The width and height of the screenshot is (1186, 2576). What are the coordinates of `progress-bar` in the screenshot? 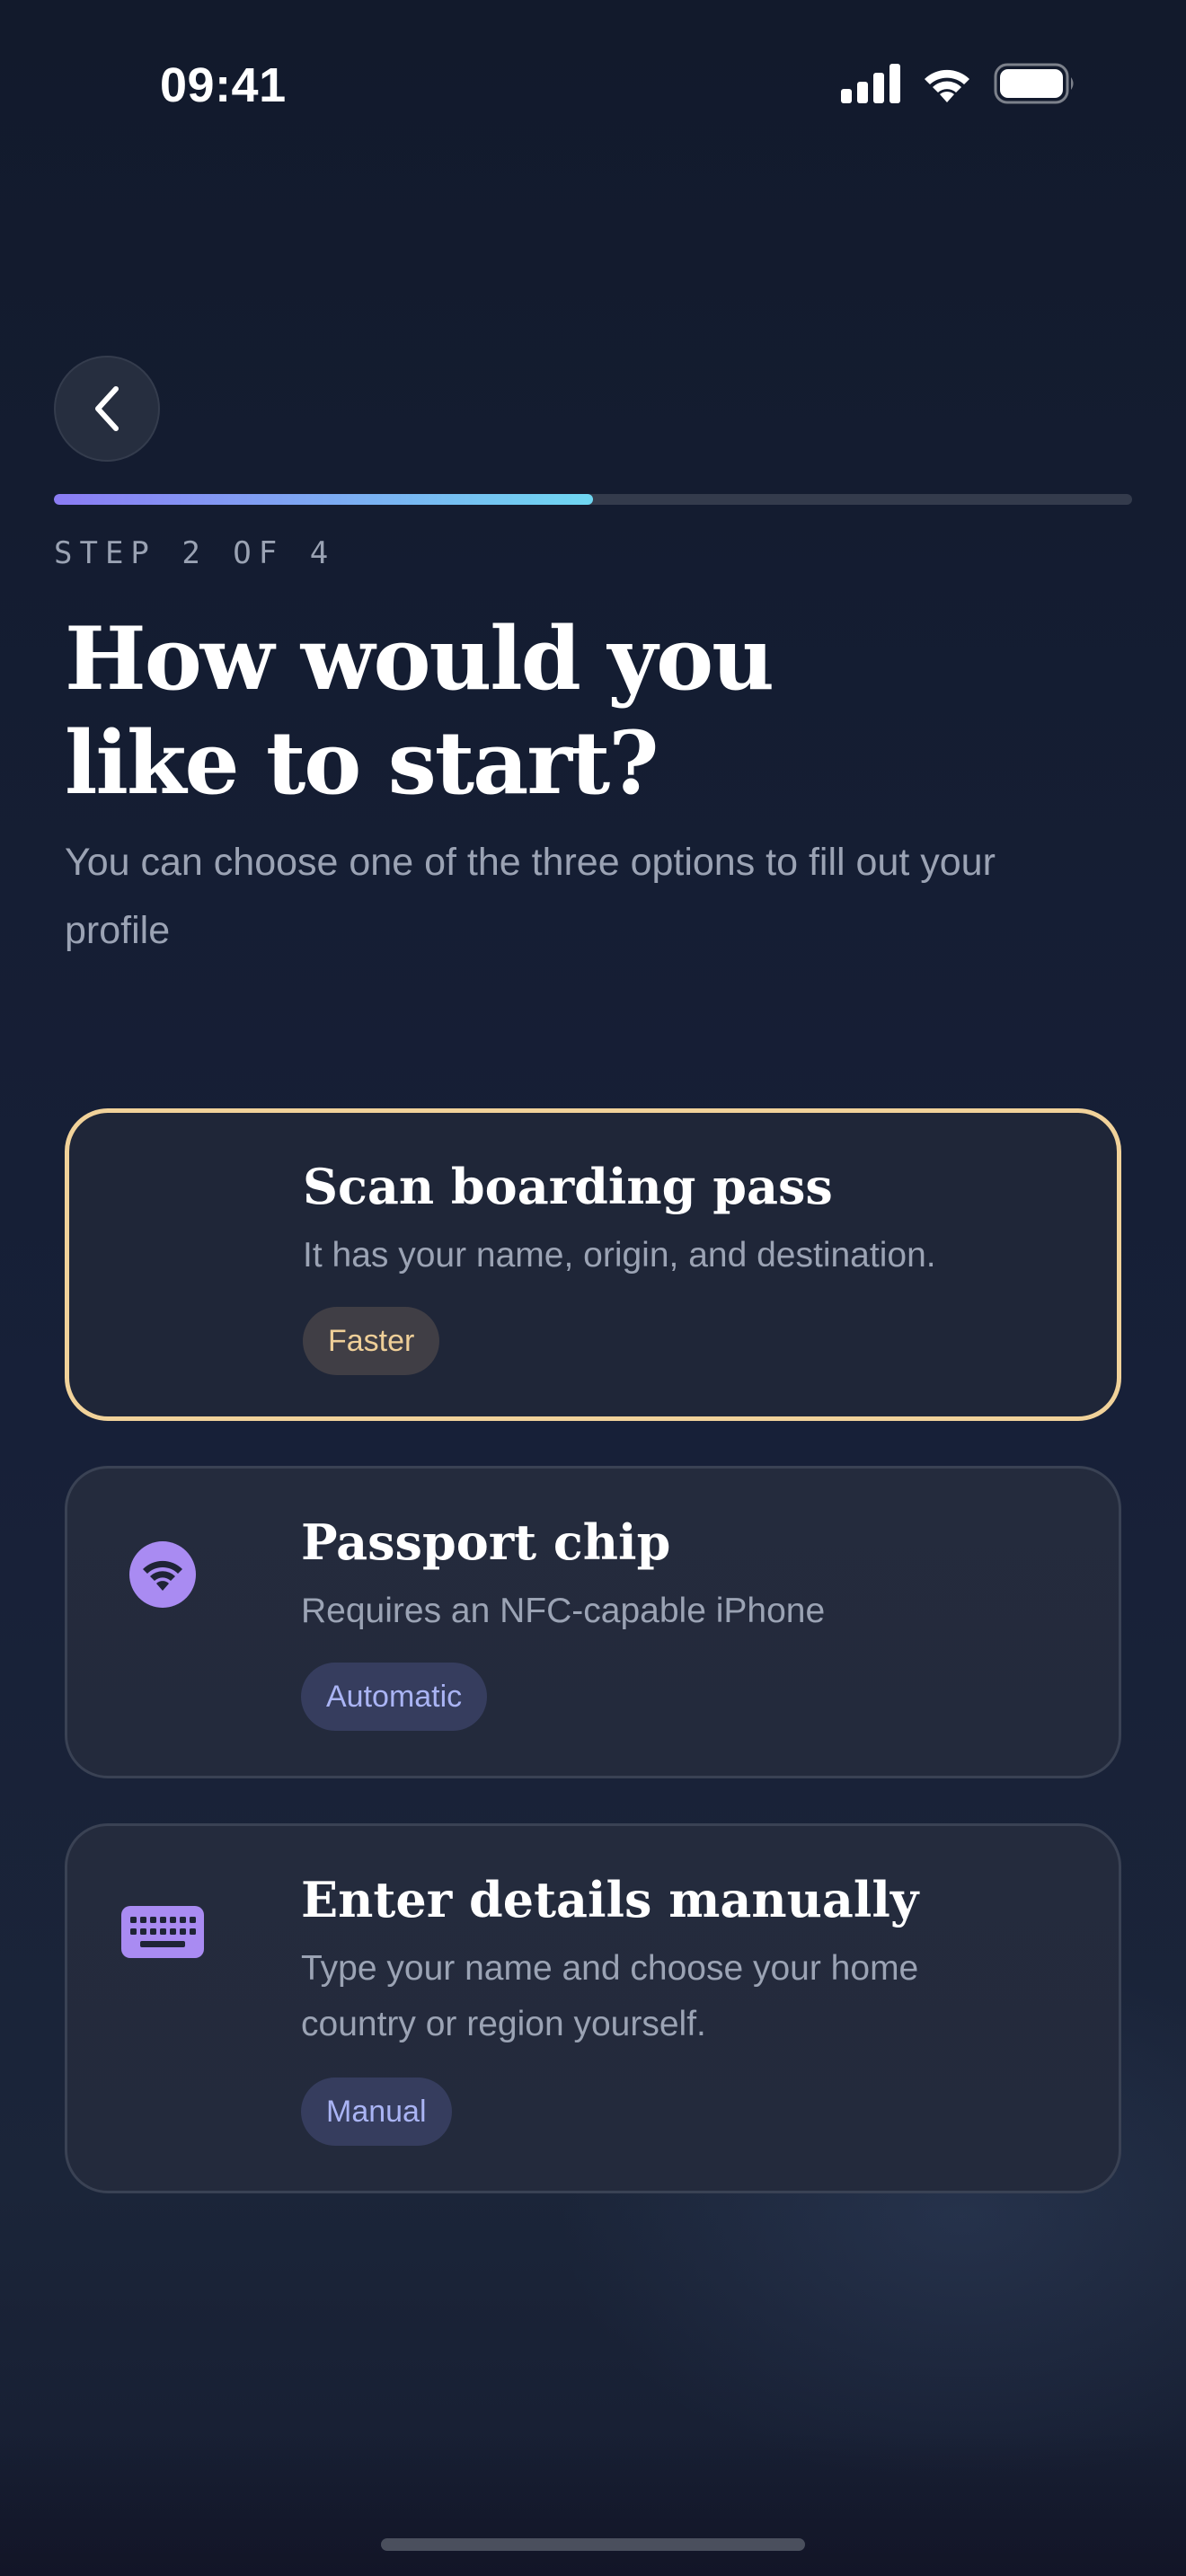 It's located at (593, 499).